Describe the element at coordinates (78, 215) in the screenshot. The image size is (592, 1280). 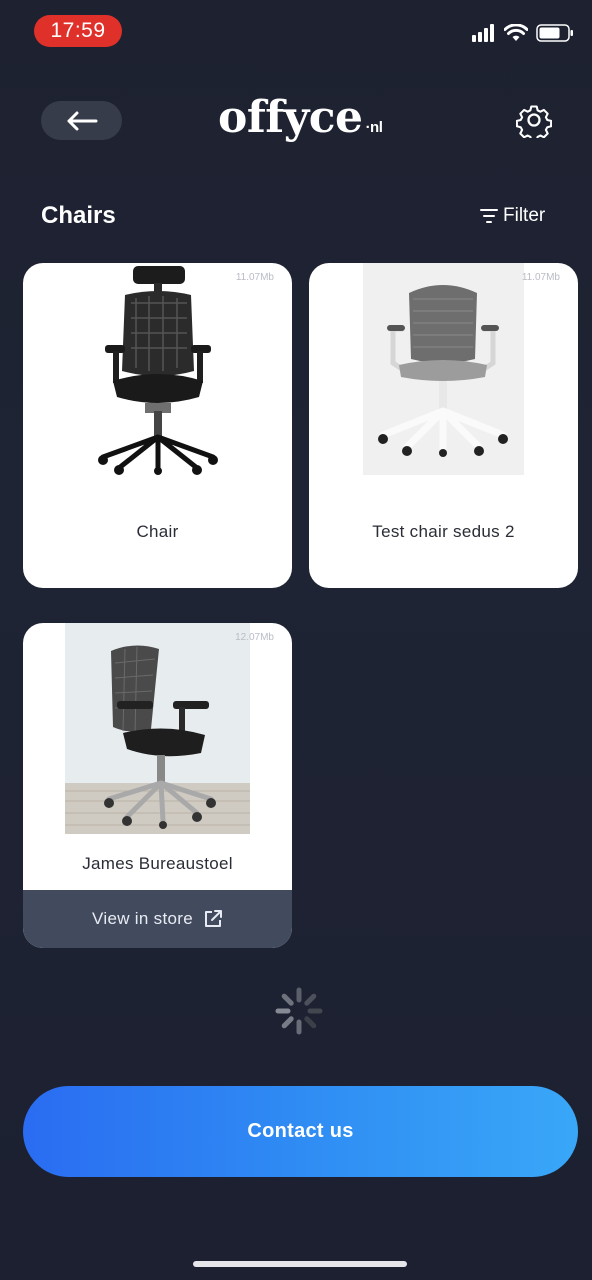
I see `section-title: Chairs` at that location.